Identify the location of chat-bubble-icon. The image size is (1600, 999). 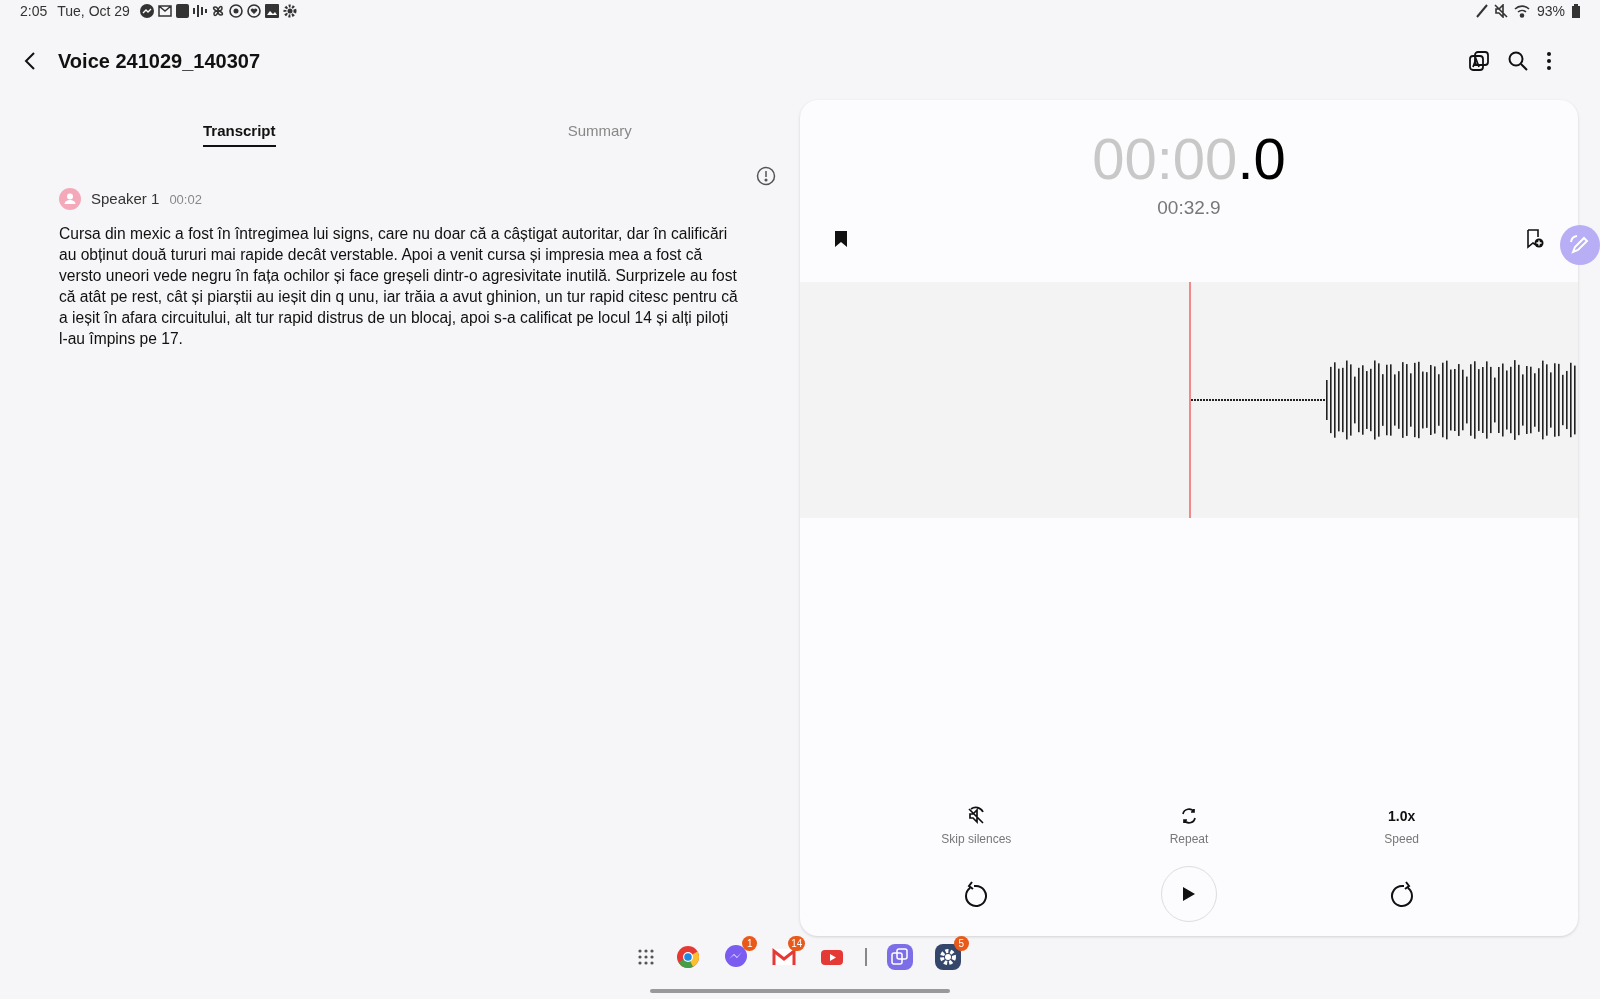
(146, 11).